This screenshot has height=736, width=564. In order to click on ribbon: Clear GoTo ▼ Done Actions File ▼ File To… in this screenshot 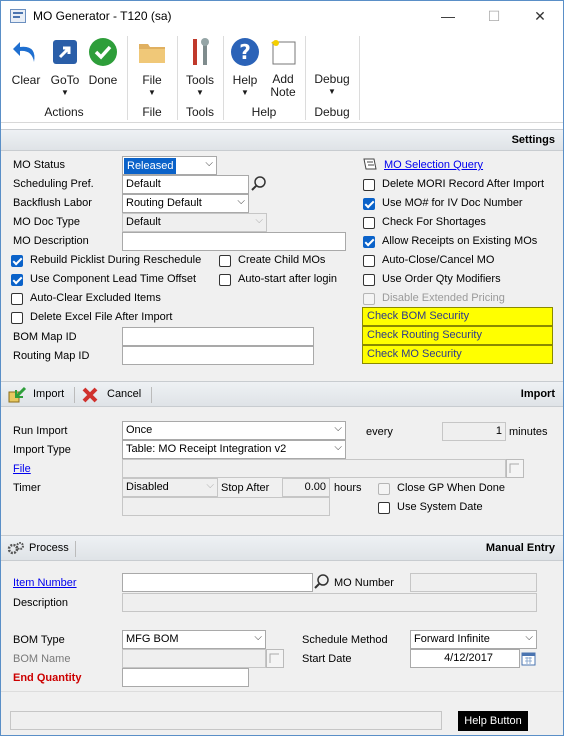, I will do `click(282, 77)`.